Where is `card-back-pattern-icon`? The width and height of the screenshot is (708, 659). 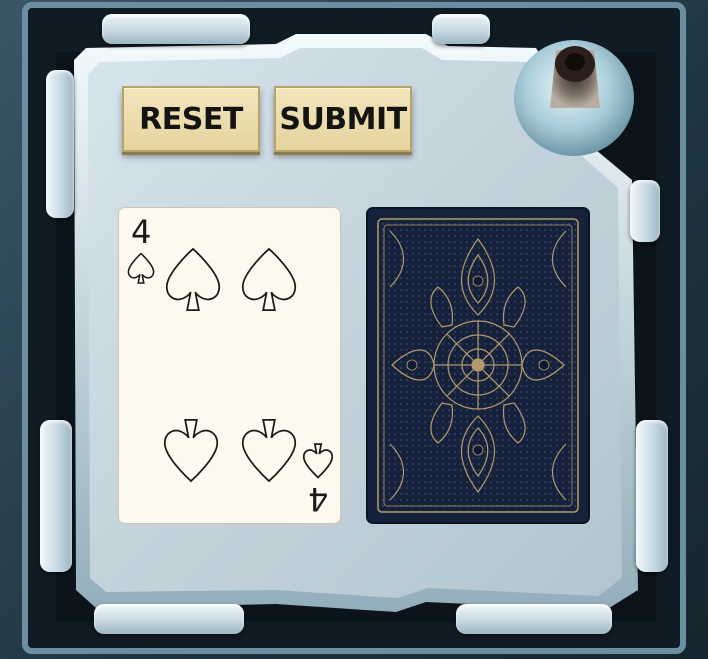 card-back-pattern-icon is located at coordinates (478, 365).